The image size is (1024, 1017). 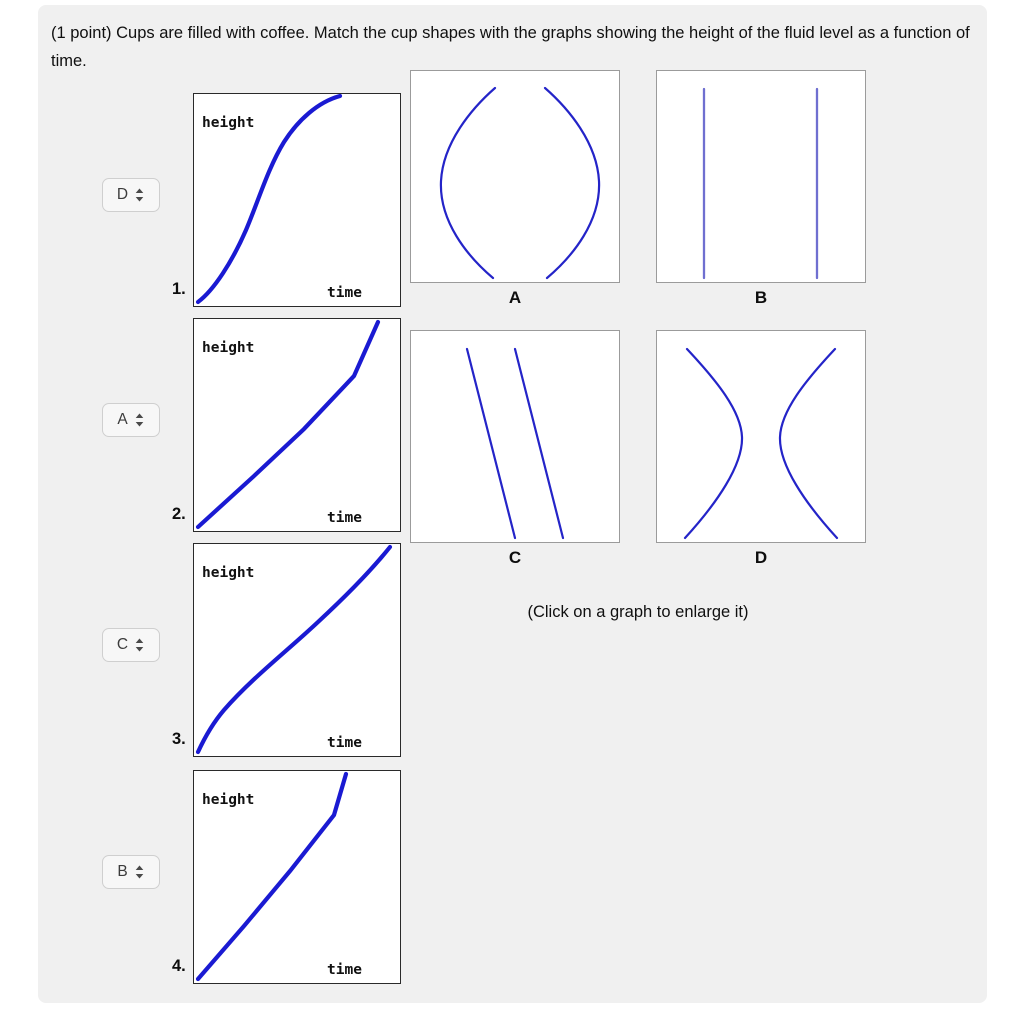 I want to click on graph-1-y-label: height, so click(x=228, y=123).